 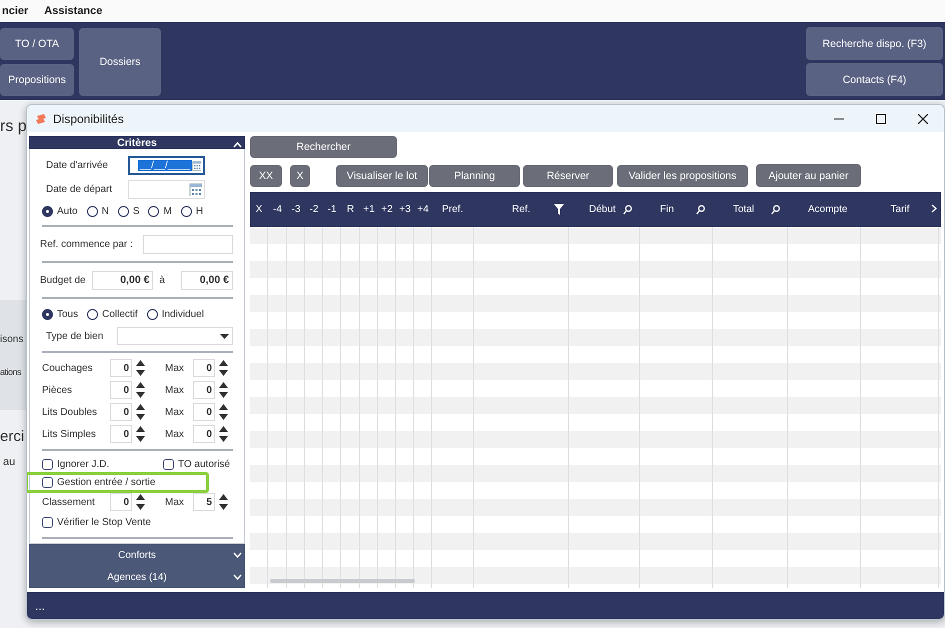 What do you see at coordinates (224, 336) in the screenshot?
I see `dropdown-arrow-icon` at bounding box center [224, 336].